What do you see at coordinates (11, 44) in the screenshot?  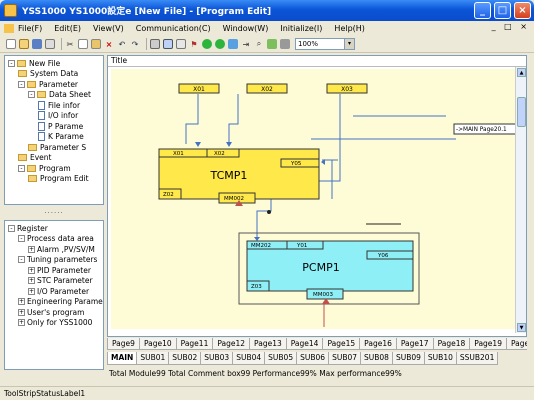 I see `new-icon` at bounding box center [11, 44].